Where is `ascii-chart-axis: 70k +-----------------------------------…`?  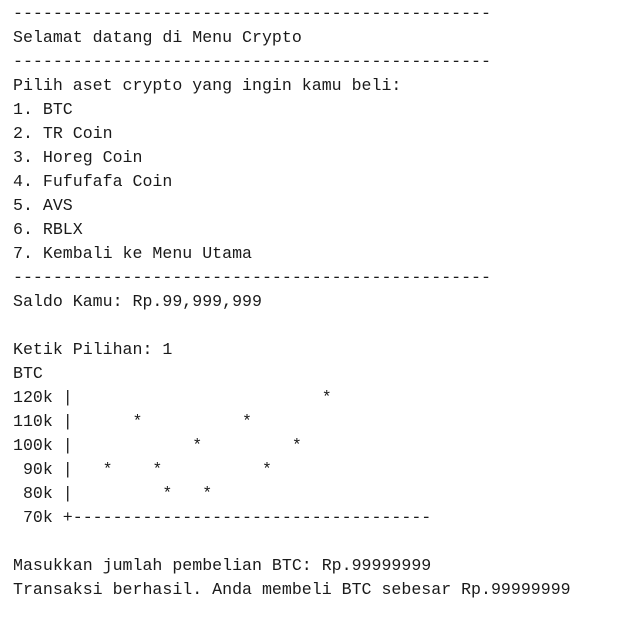 ascii-chart-axis: 70k +-----------------------------------… is located at coordinates (222, 517).